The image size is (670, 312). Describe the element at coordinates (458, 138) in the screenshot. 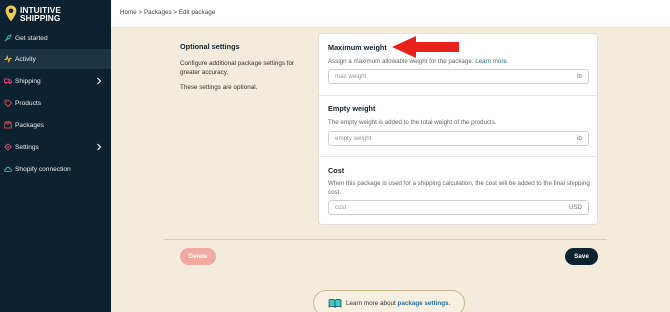

I see `empty-weight-input: empty weight lb` at that location.